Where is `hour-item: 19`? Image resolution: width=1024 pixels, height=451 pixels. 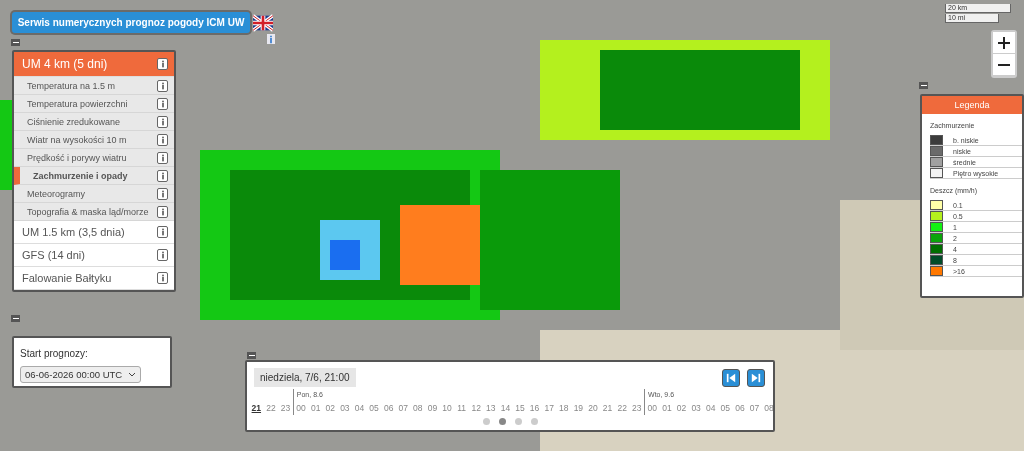 hour-item: 19 is located at coordinates (578, 408).